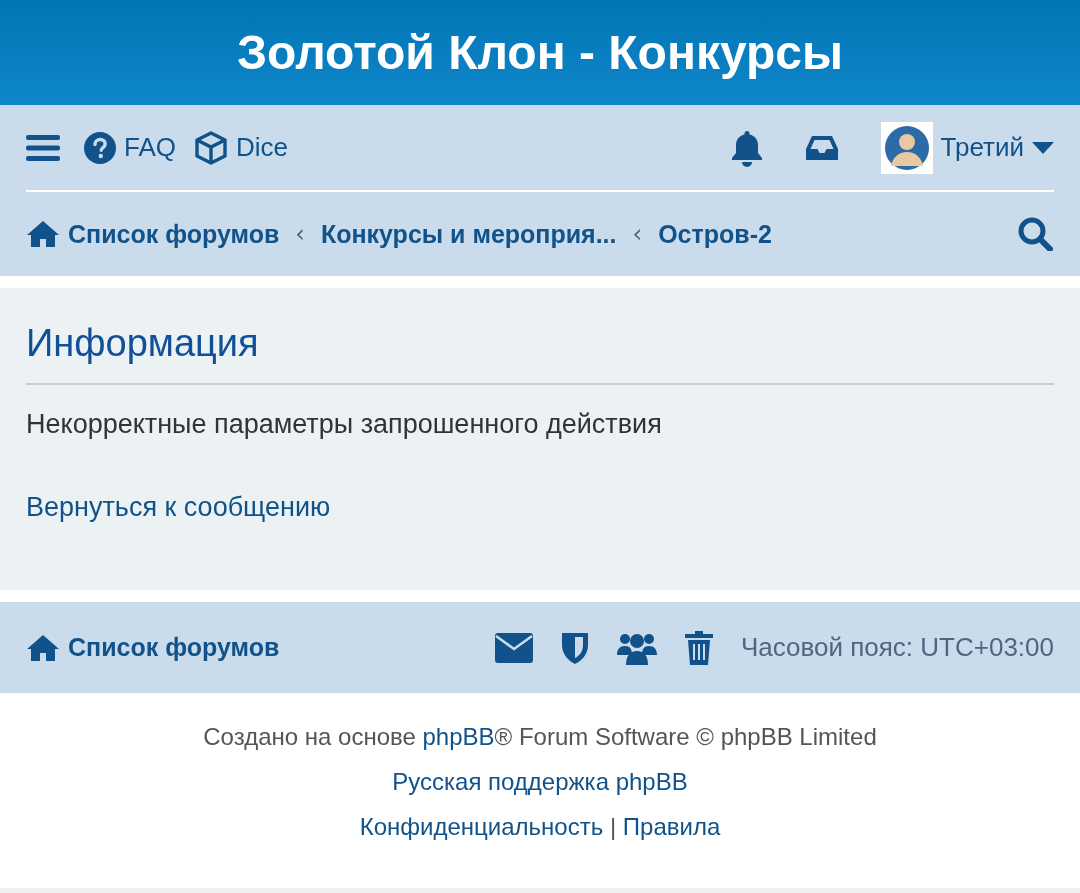  I want to click on error-message: Некорректные параметры запрошенного действия, so click(344, 424).